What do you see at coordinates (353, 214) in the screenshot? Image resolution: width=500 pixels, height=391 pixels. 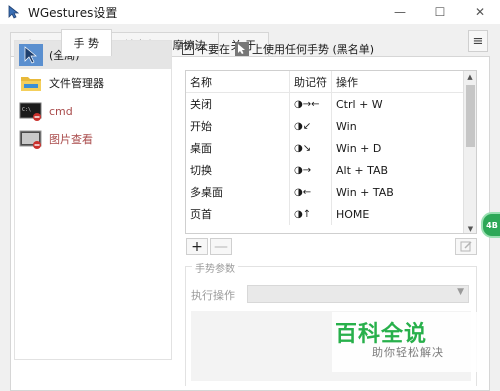 I see `cell-action: HOME` at bounding box center [353, 214].